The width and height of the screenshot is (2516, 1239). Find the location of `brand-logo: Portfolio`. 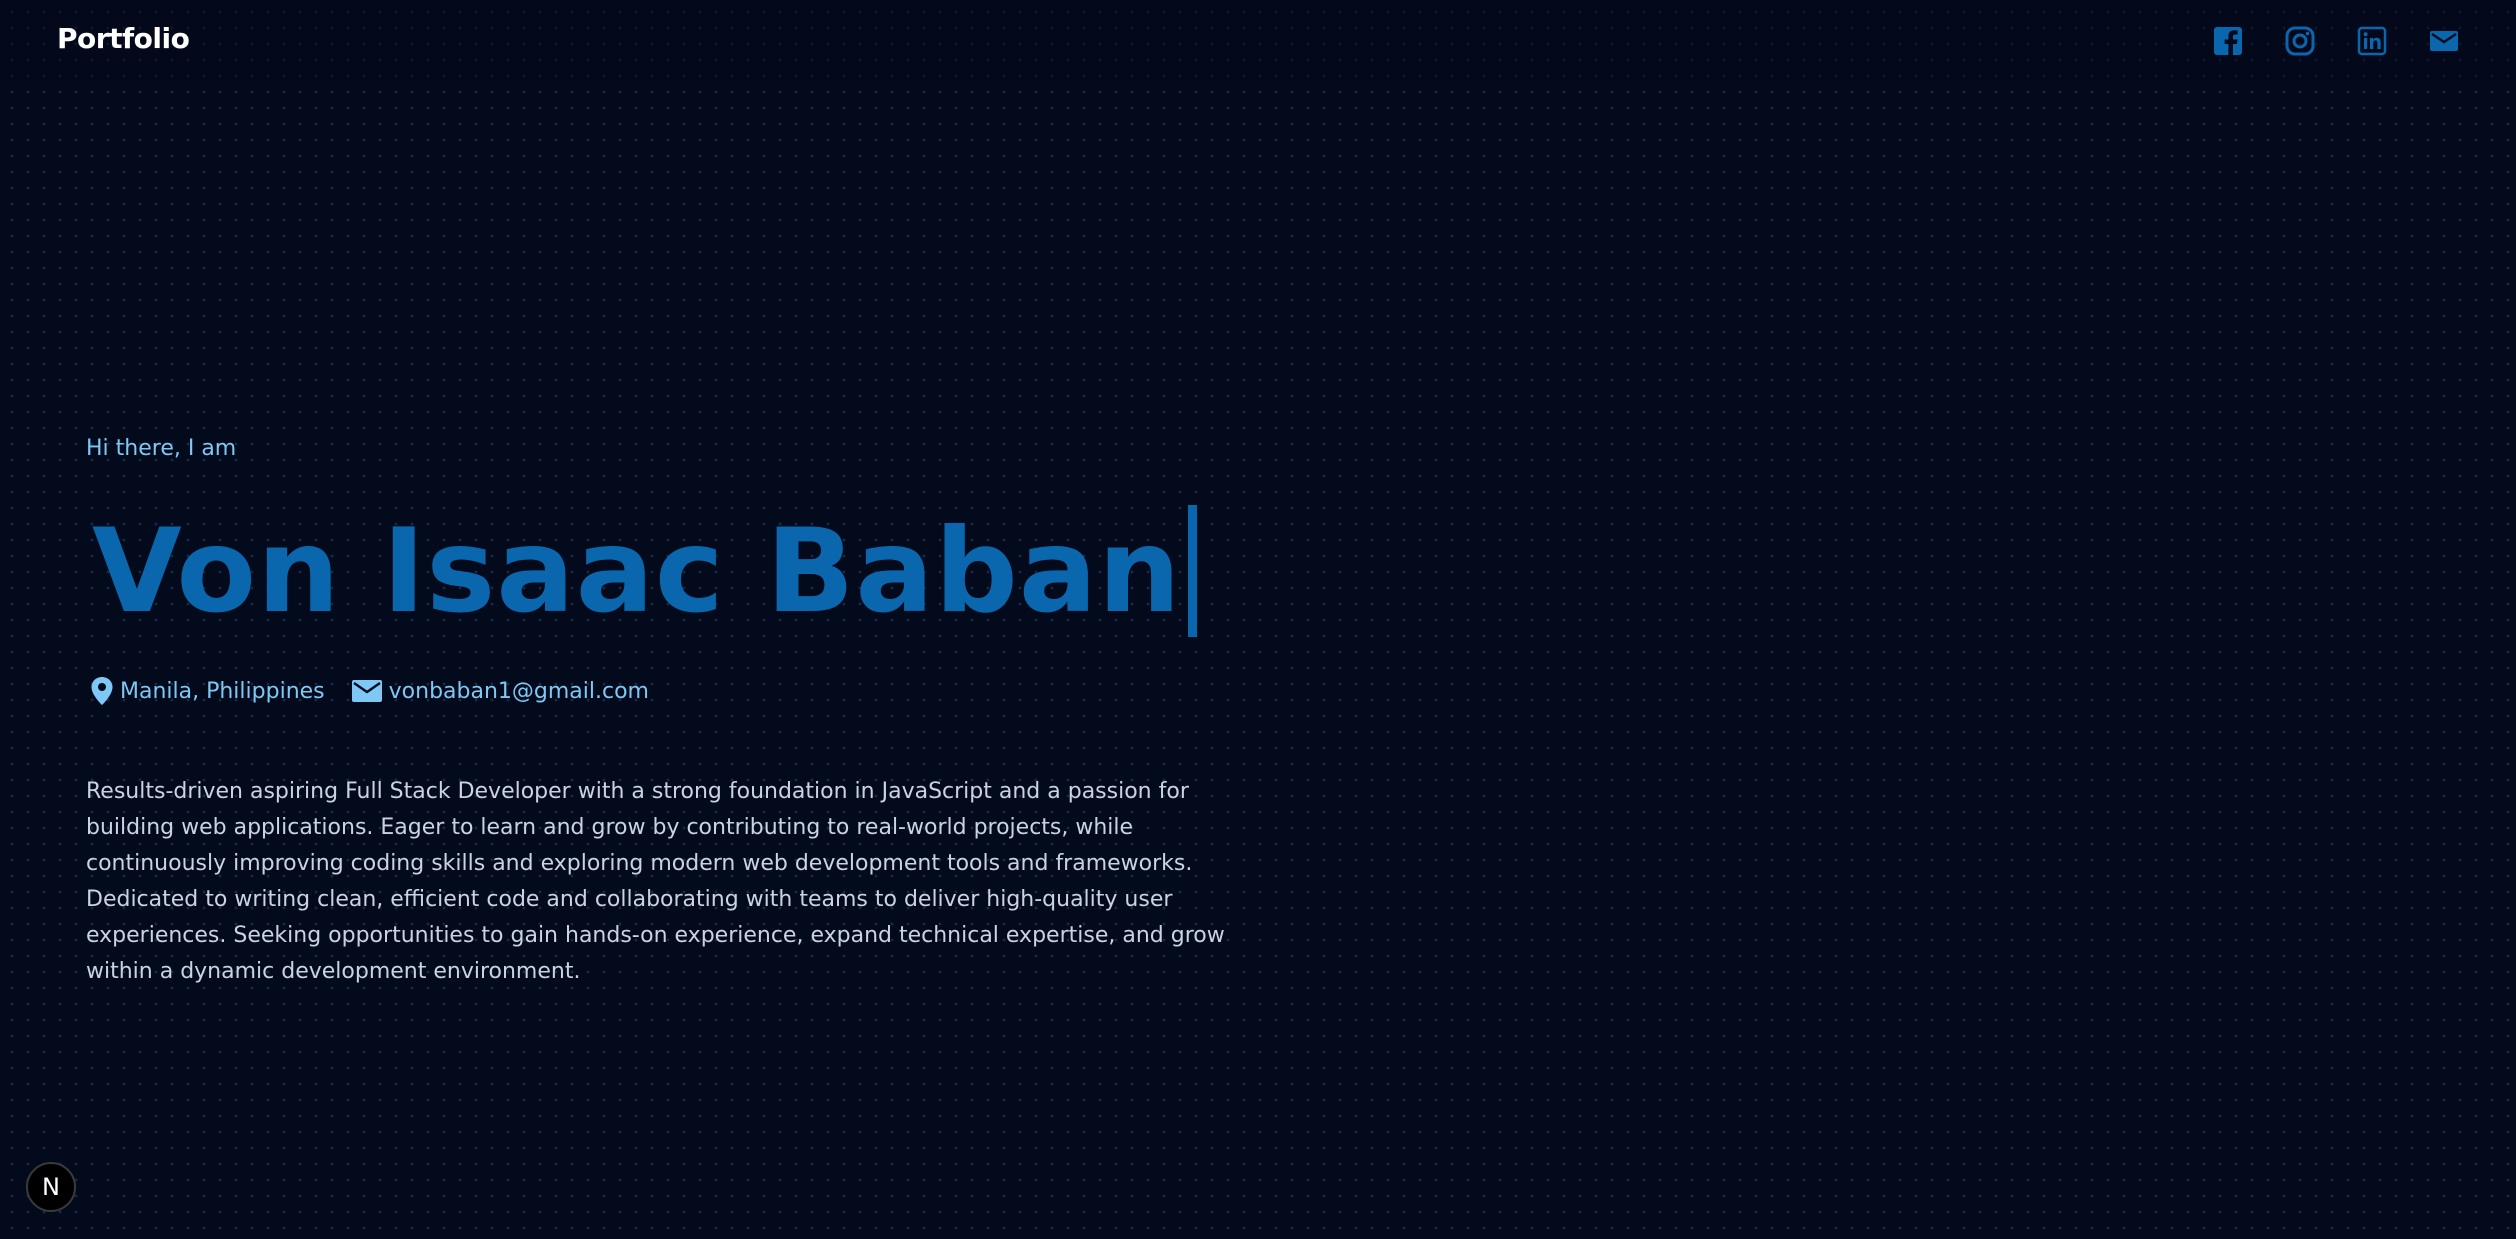

brand-logo: Portfolio is located at coordinates (123, 38).